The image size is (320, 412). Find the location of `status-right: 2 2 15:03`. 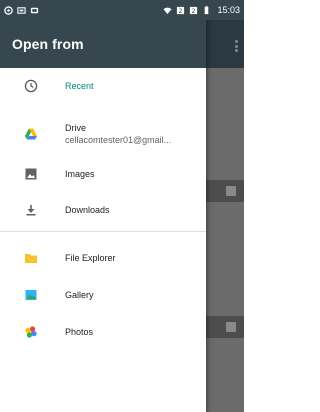

status-right: 2 2 15:03 is located at coordinates (201, 10).